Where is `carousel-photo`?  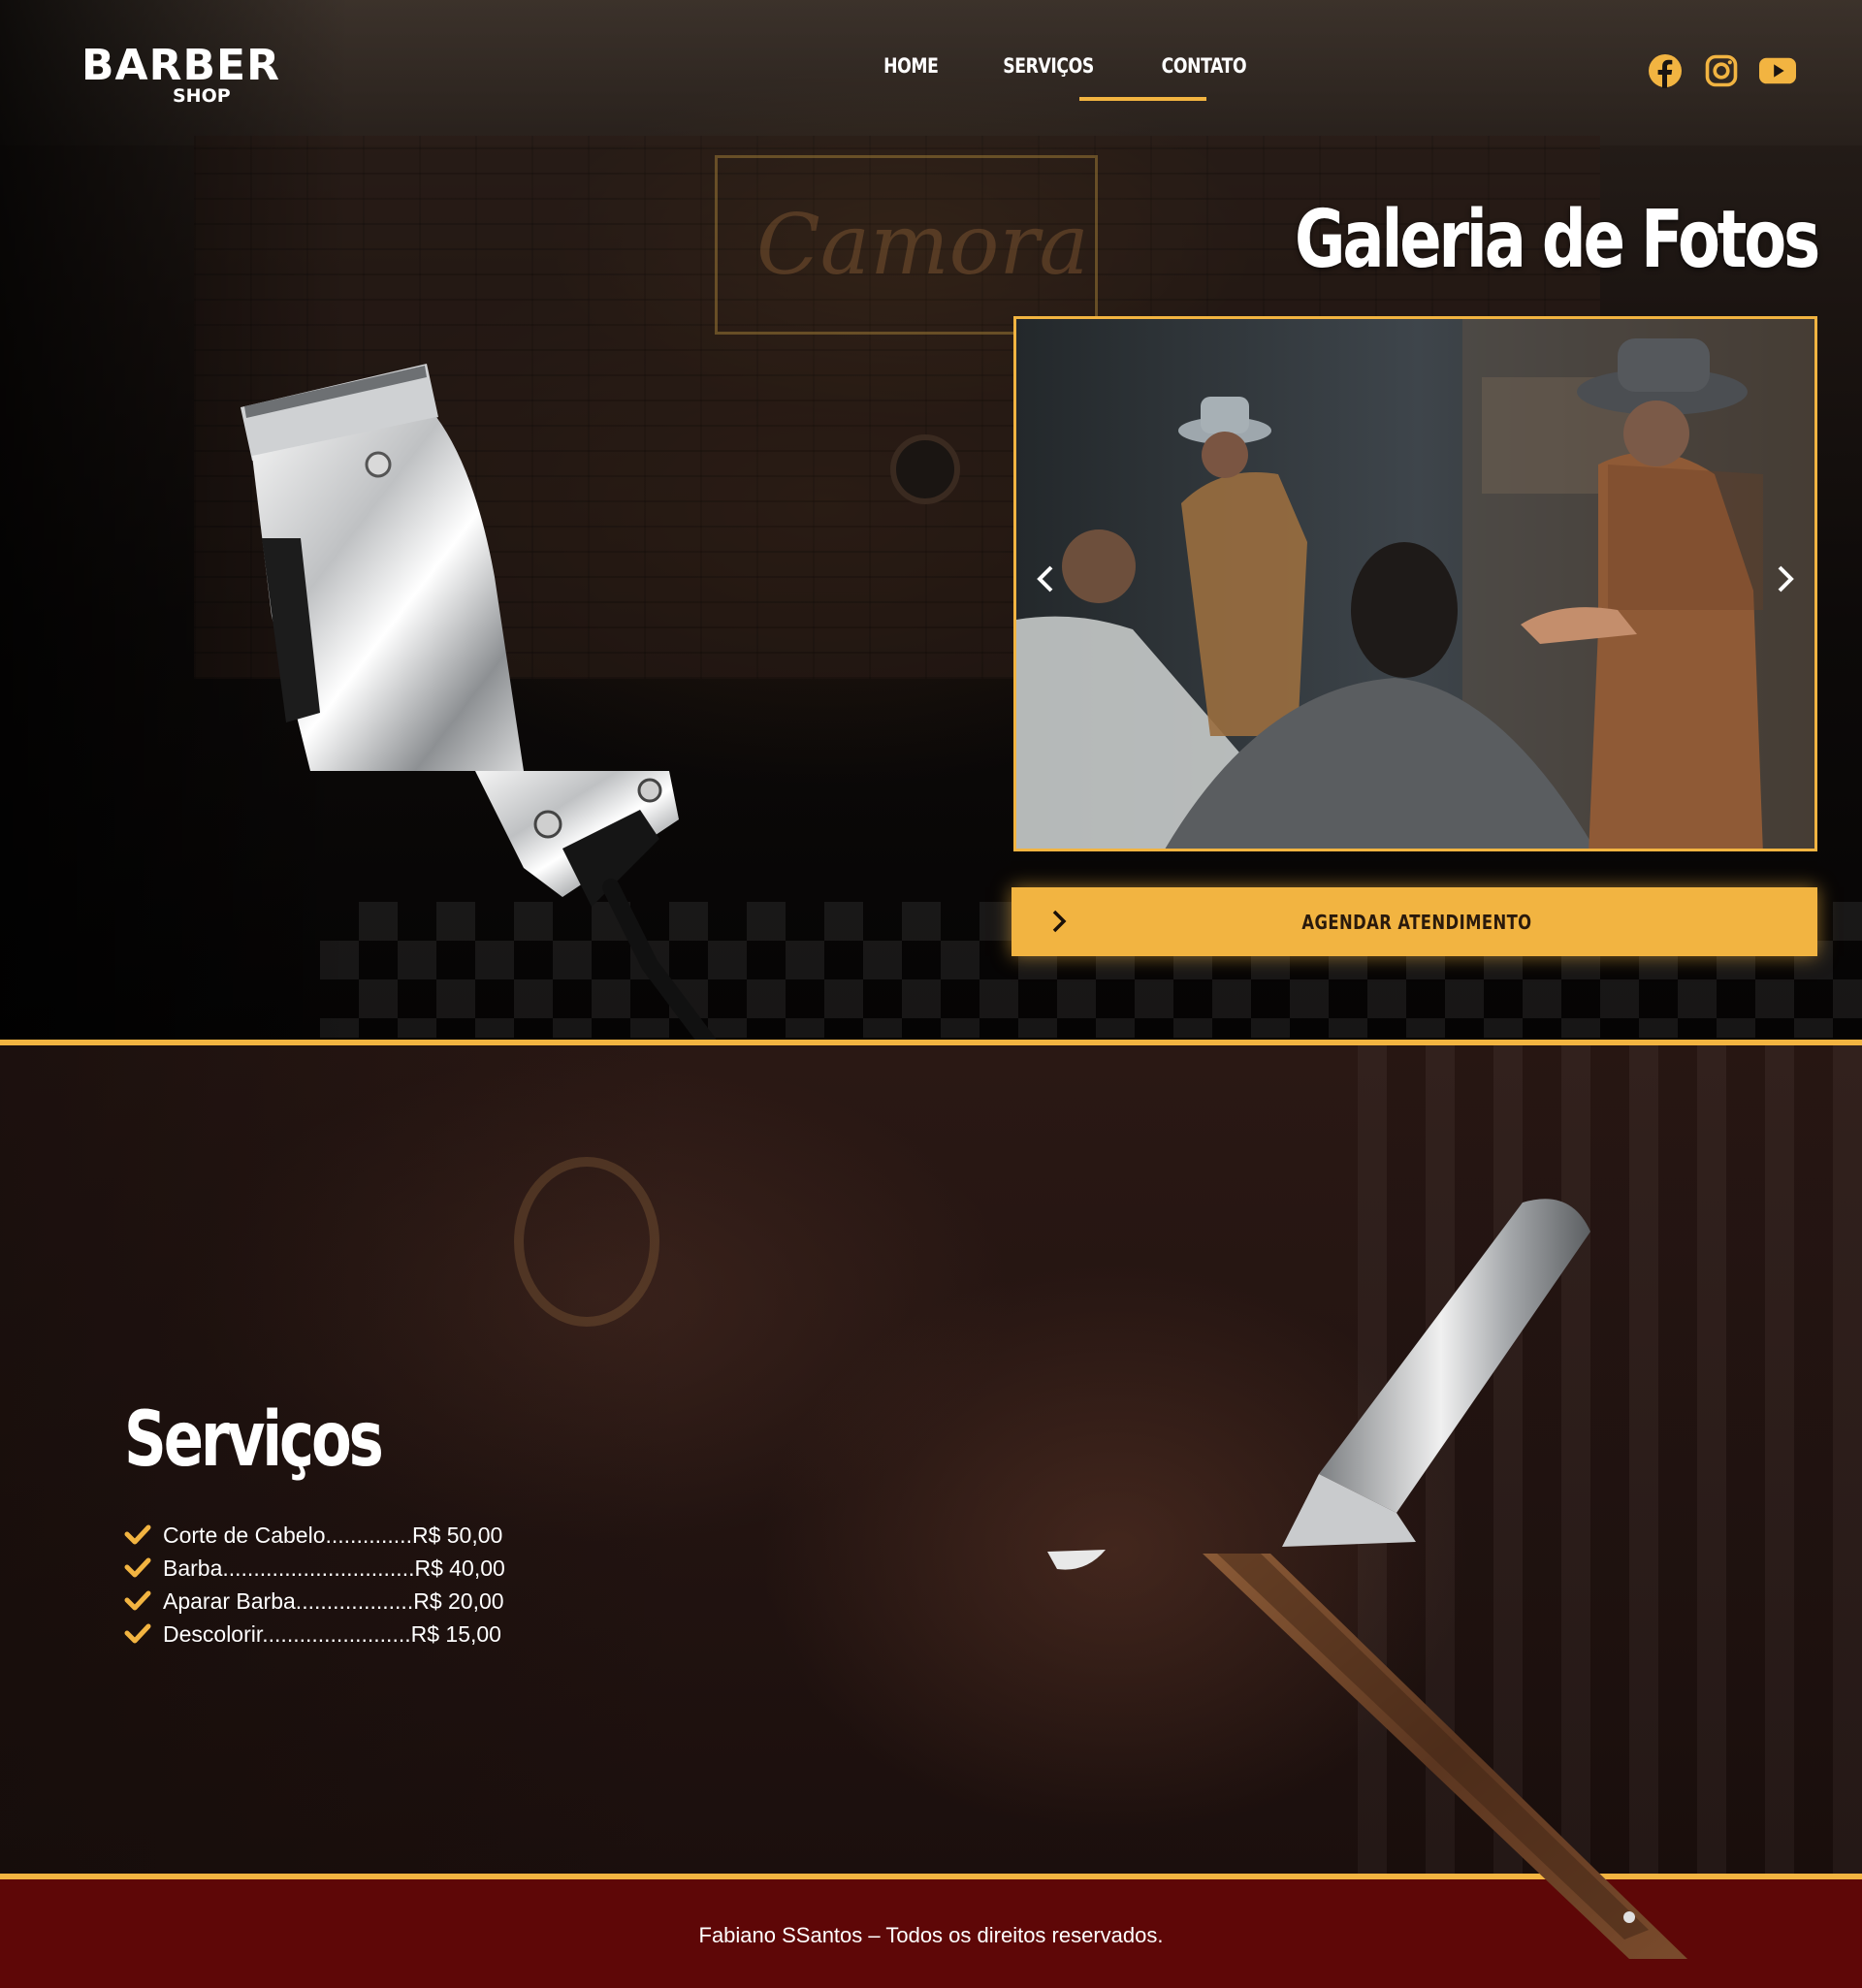 carousel-photo is located at coordinates (1415, 584).